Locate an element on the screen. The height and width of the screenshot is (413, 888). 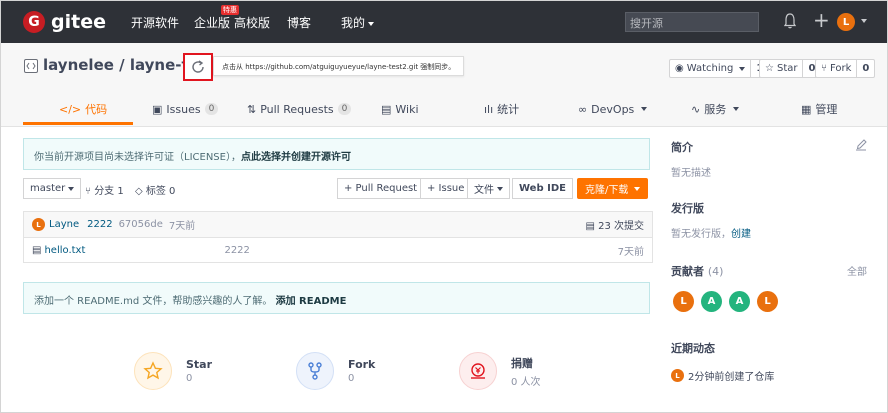
tab-manage: ▦ 管理 is located at coordinates (819, 109).